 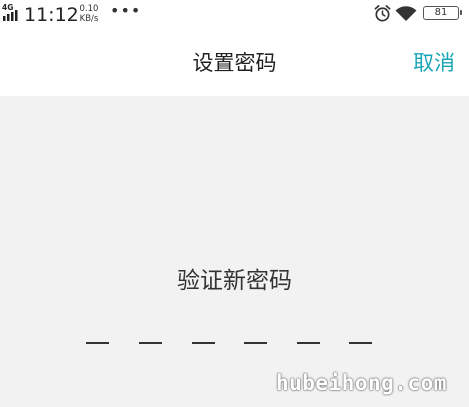 I want to click on status-bar: 4G 11:12 0.10 KB/s ••• 81, so click(x=234, y=15).